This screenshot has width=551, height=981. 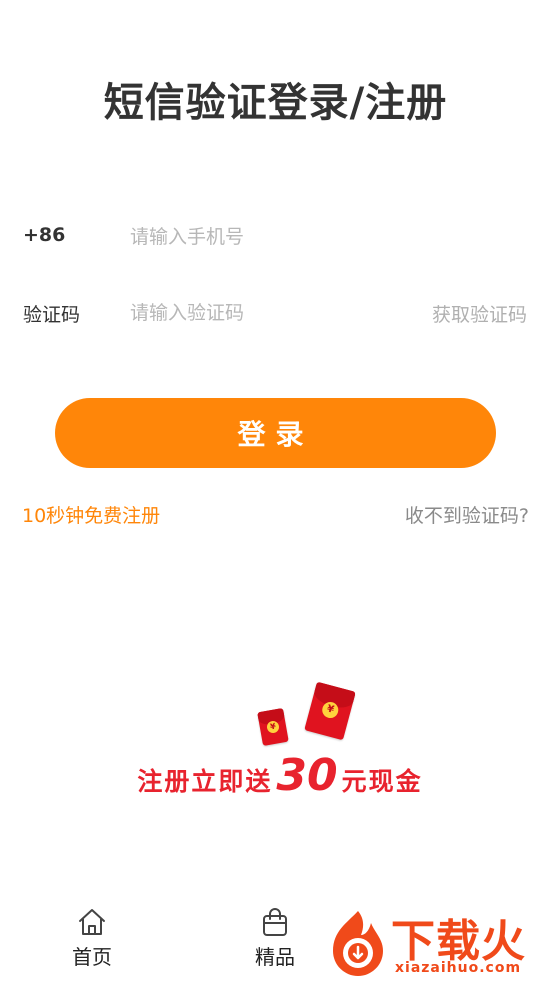 I want to click on tab-premium-label: 精品, so click(x=275, y=957).